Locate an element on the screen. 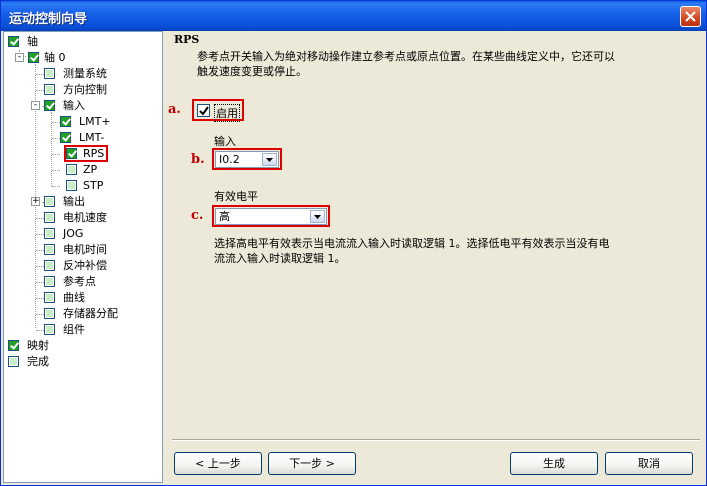  checkmark-icon is located at coordinates (204, 111).